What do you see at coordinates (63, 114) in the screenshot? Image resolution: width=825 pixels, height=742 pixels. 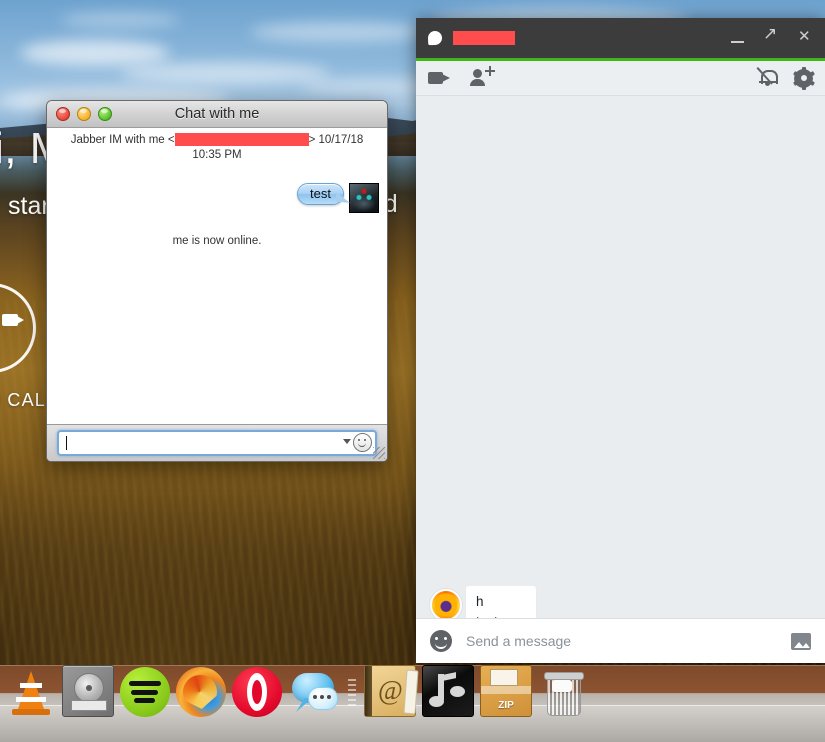 I see `close-button` at bounding box center [63, 114].